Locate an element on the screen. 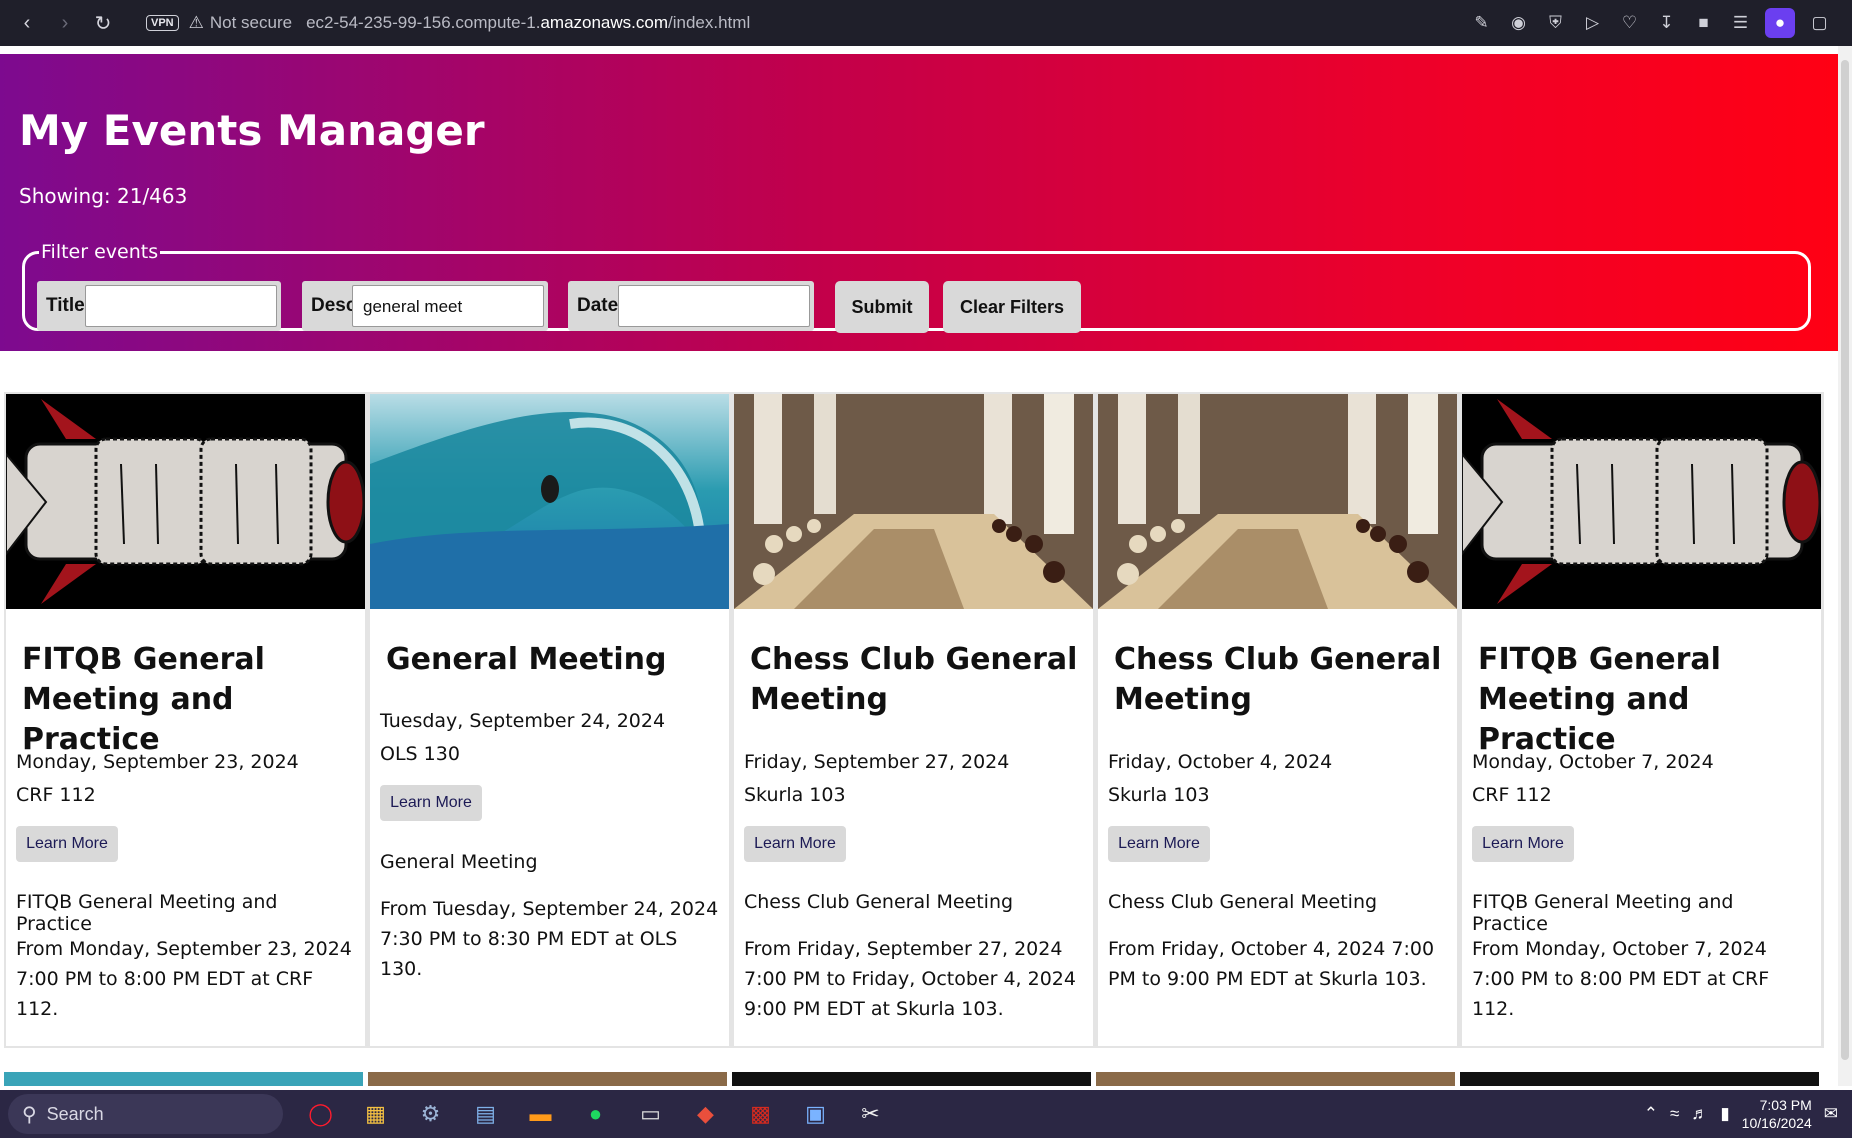 Image resolution: width=1852 pixels, height=1138 pixels. forward-icon: › is located at coordinates (65, 23).